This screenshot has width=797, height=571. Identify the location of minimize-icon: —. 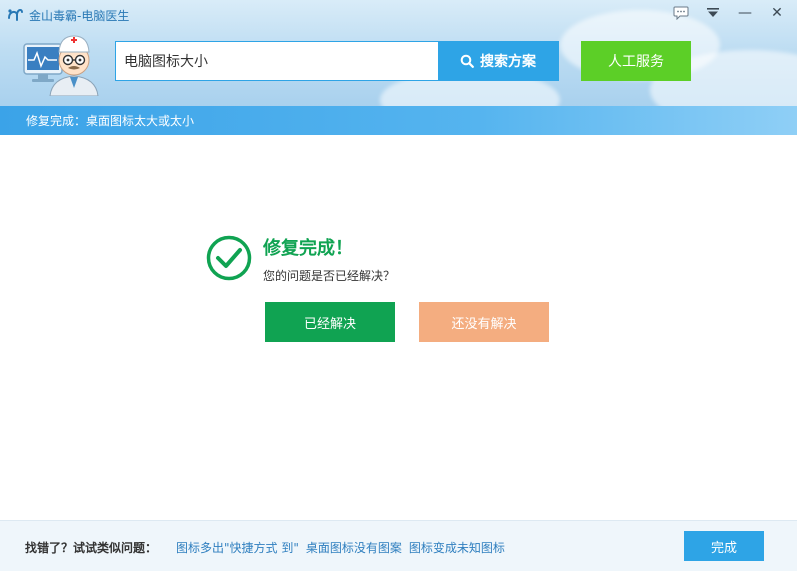
(745, 13).